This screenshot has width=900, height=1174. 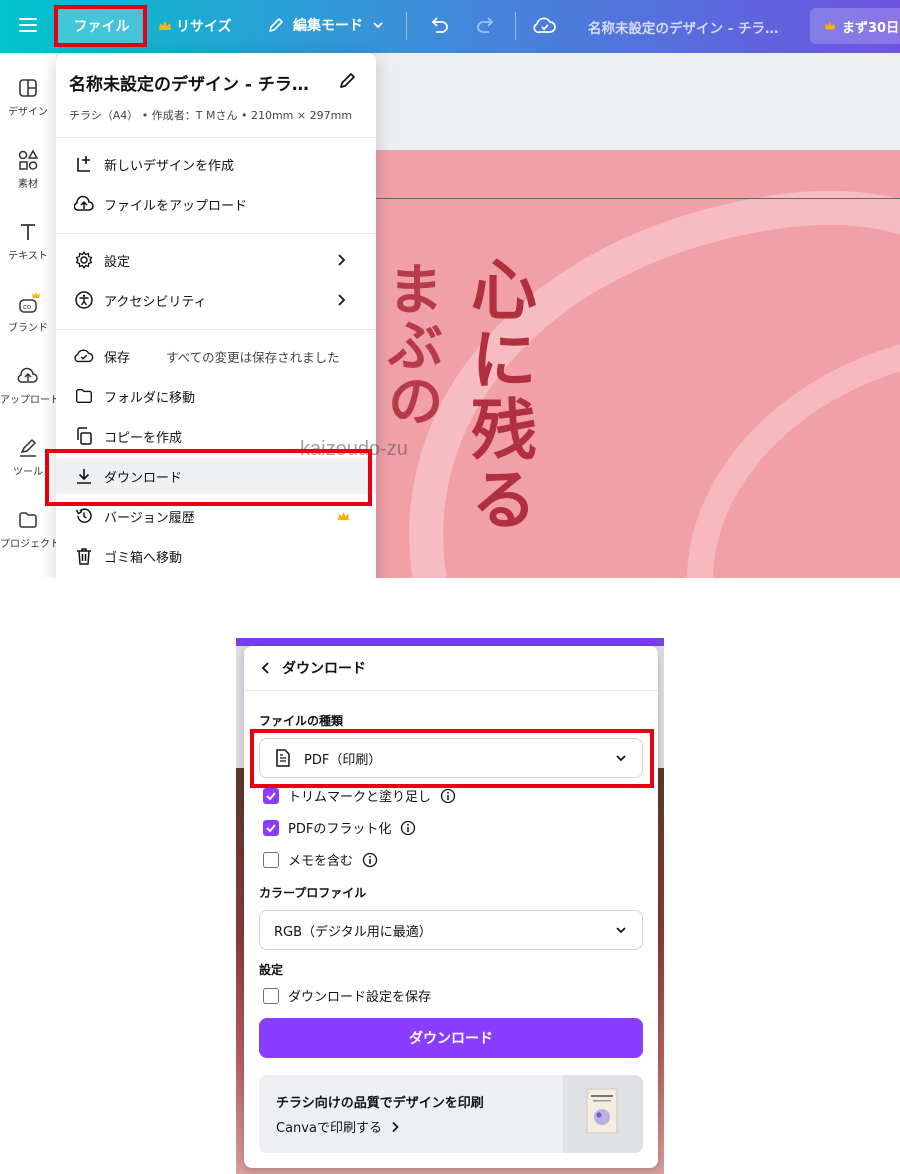 I want to click on sidebar-item-design: デザイン, so click(x=28, y=97).